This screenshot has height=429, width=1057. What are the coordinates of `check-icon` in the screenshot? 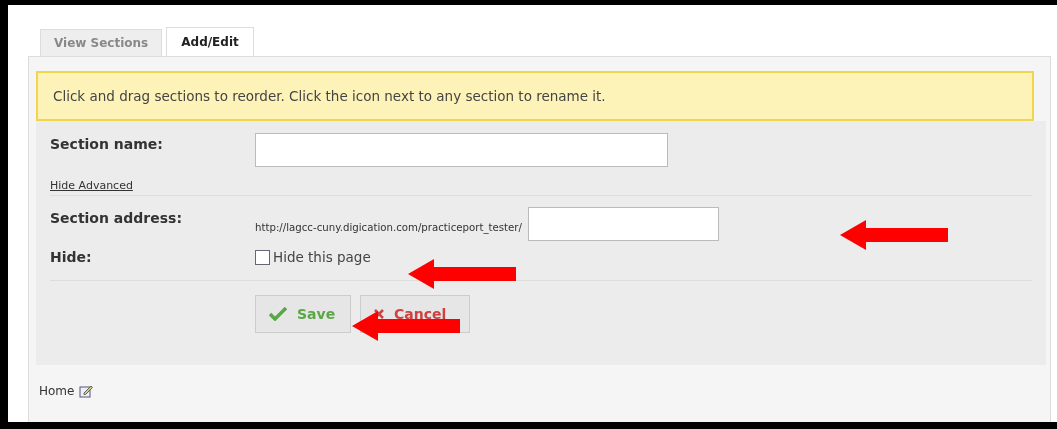 It's located at (278, 314).